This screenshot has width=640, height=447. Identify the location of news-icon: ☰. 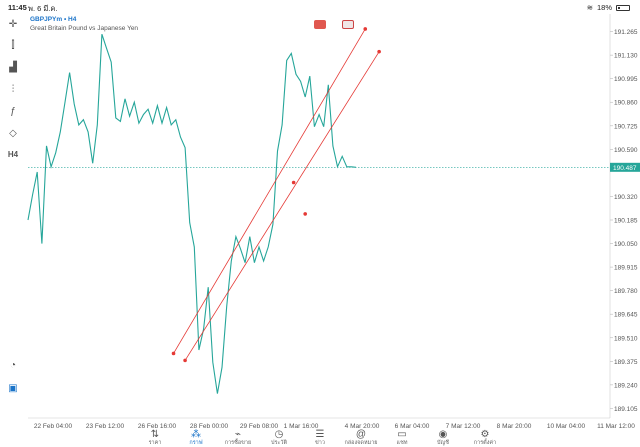
(320, 434).